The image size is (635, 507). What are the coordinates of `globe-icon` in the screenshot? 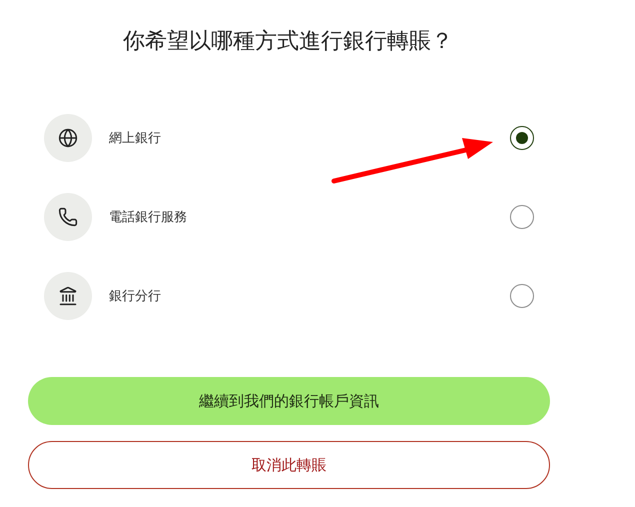 It's located at (68, 138).